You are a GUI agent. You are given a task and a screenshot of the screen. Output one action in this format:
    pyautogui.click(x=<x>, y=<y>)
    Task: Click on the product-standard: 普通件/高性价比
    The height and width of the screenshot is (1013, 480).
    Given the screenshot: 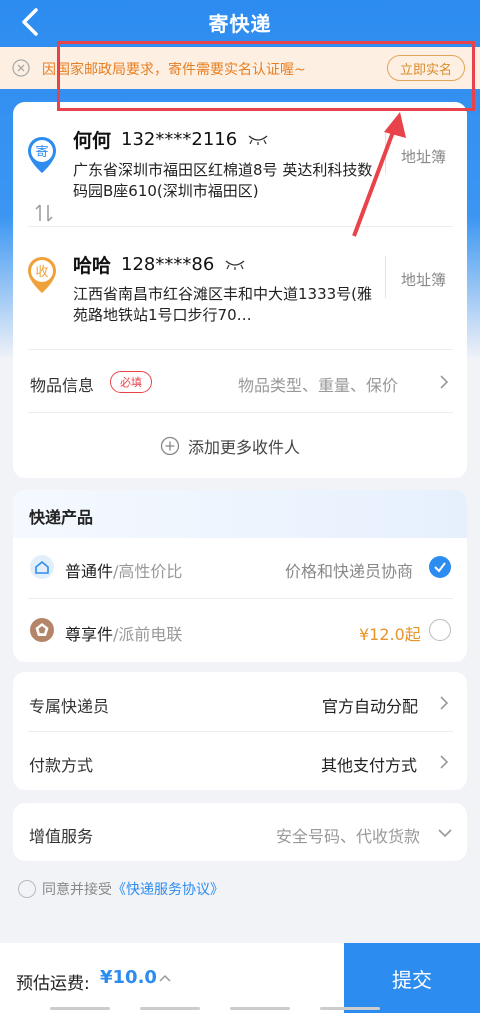 What is the action you would take?
    pyautogui.click(x=123, y=570)
    